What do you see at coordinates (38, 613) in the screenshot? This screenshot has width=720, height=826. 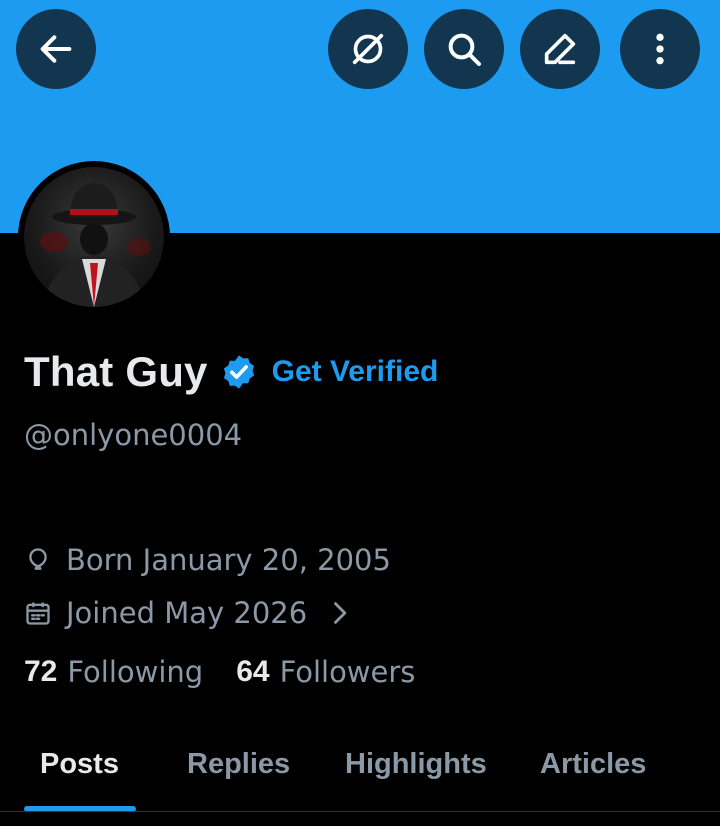 I see `calendar-icon` at bounding box center [38, 613].